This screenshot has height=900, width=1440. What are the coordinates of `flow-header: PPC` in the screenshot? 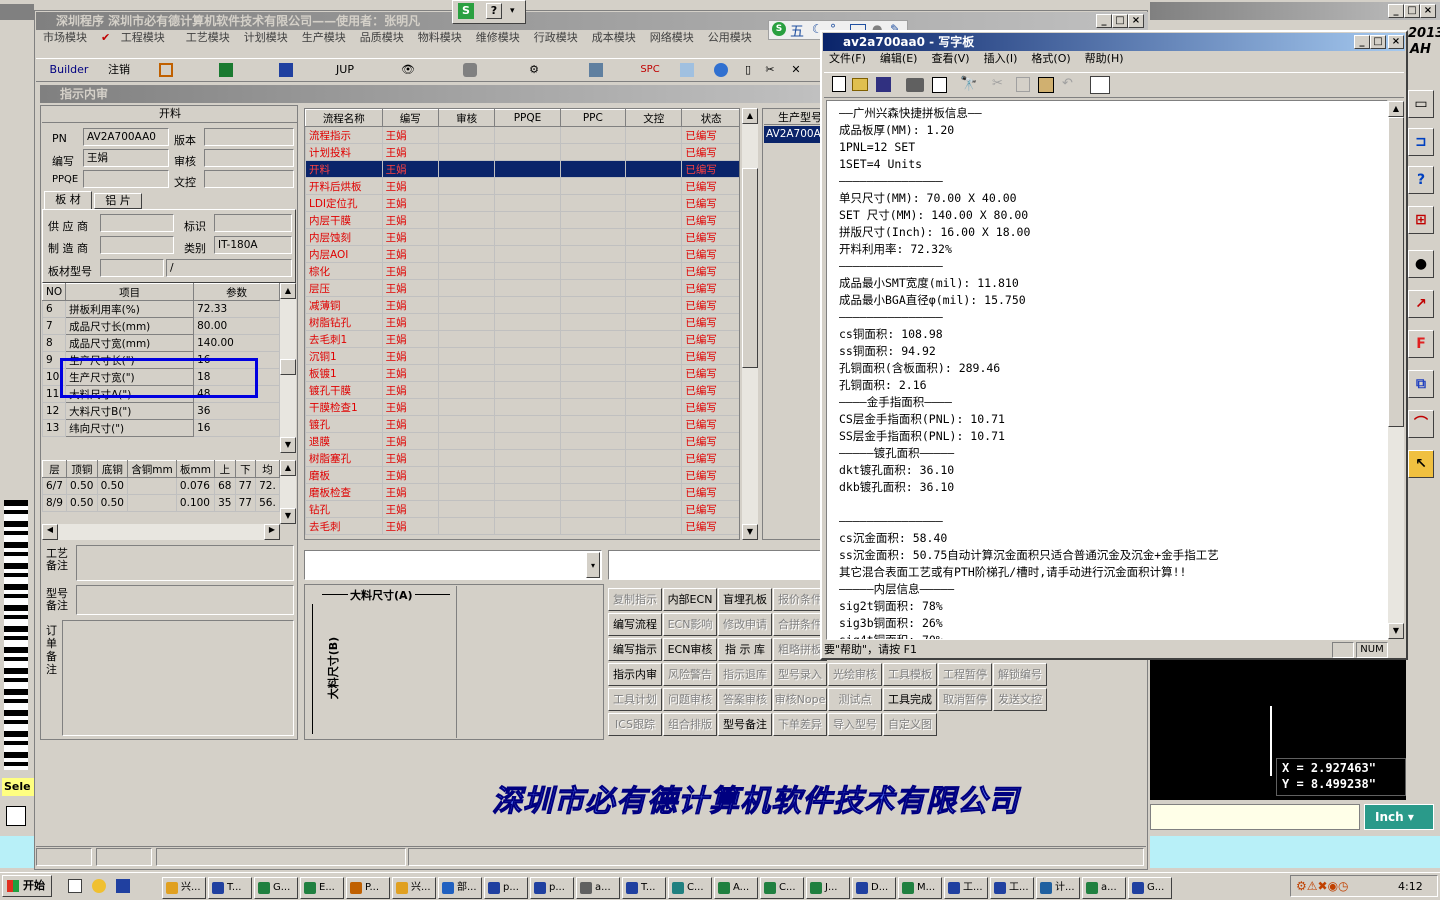 It's located at (593, 118).